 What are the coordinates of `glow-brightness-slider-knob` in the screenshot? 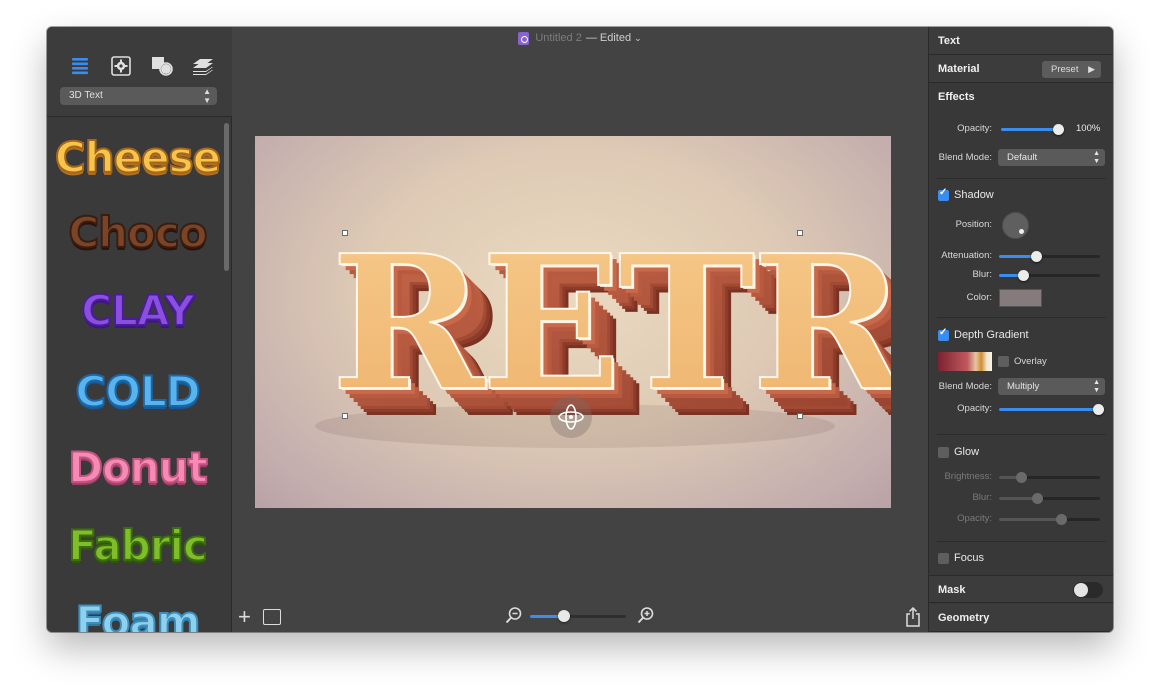 It's located at (1021, 477).